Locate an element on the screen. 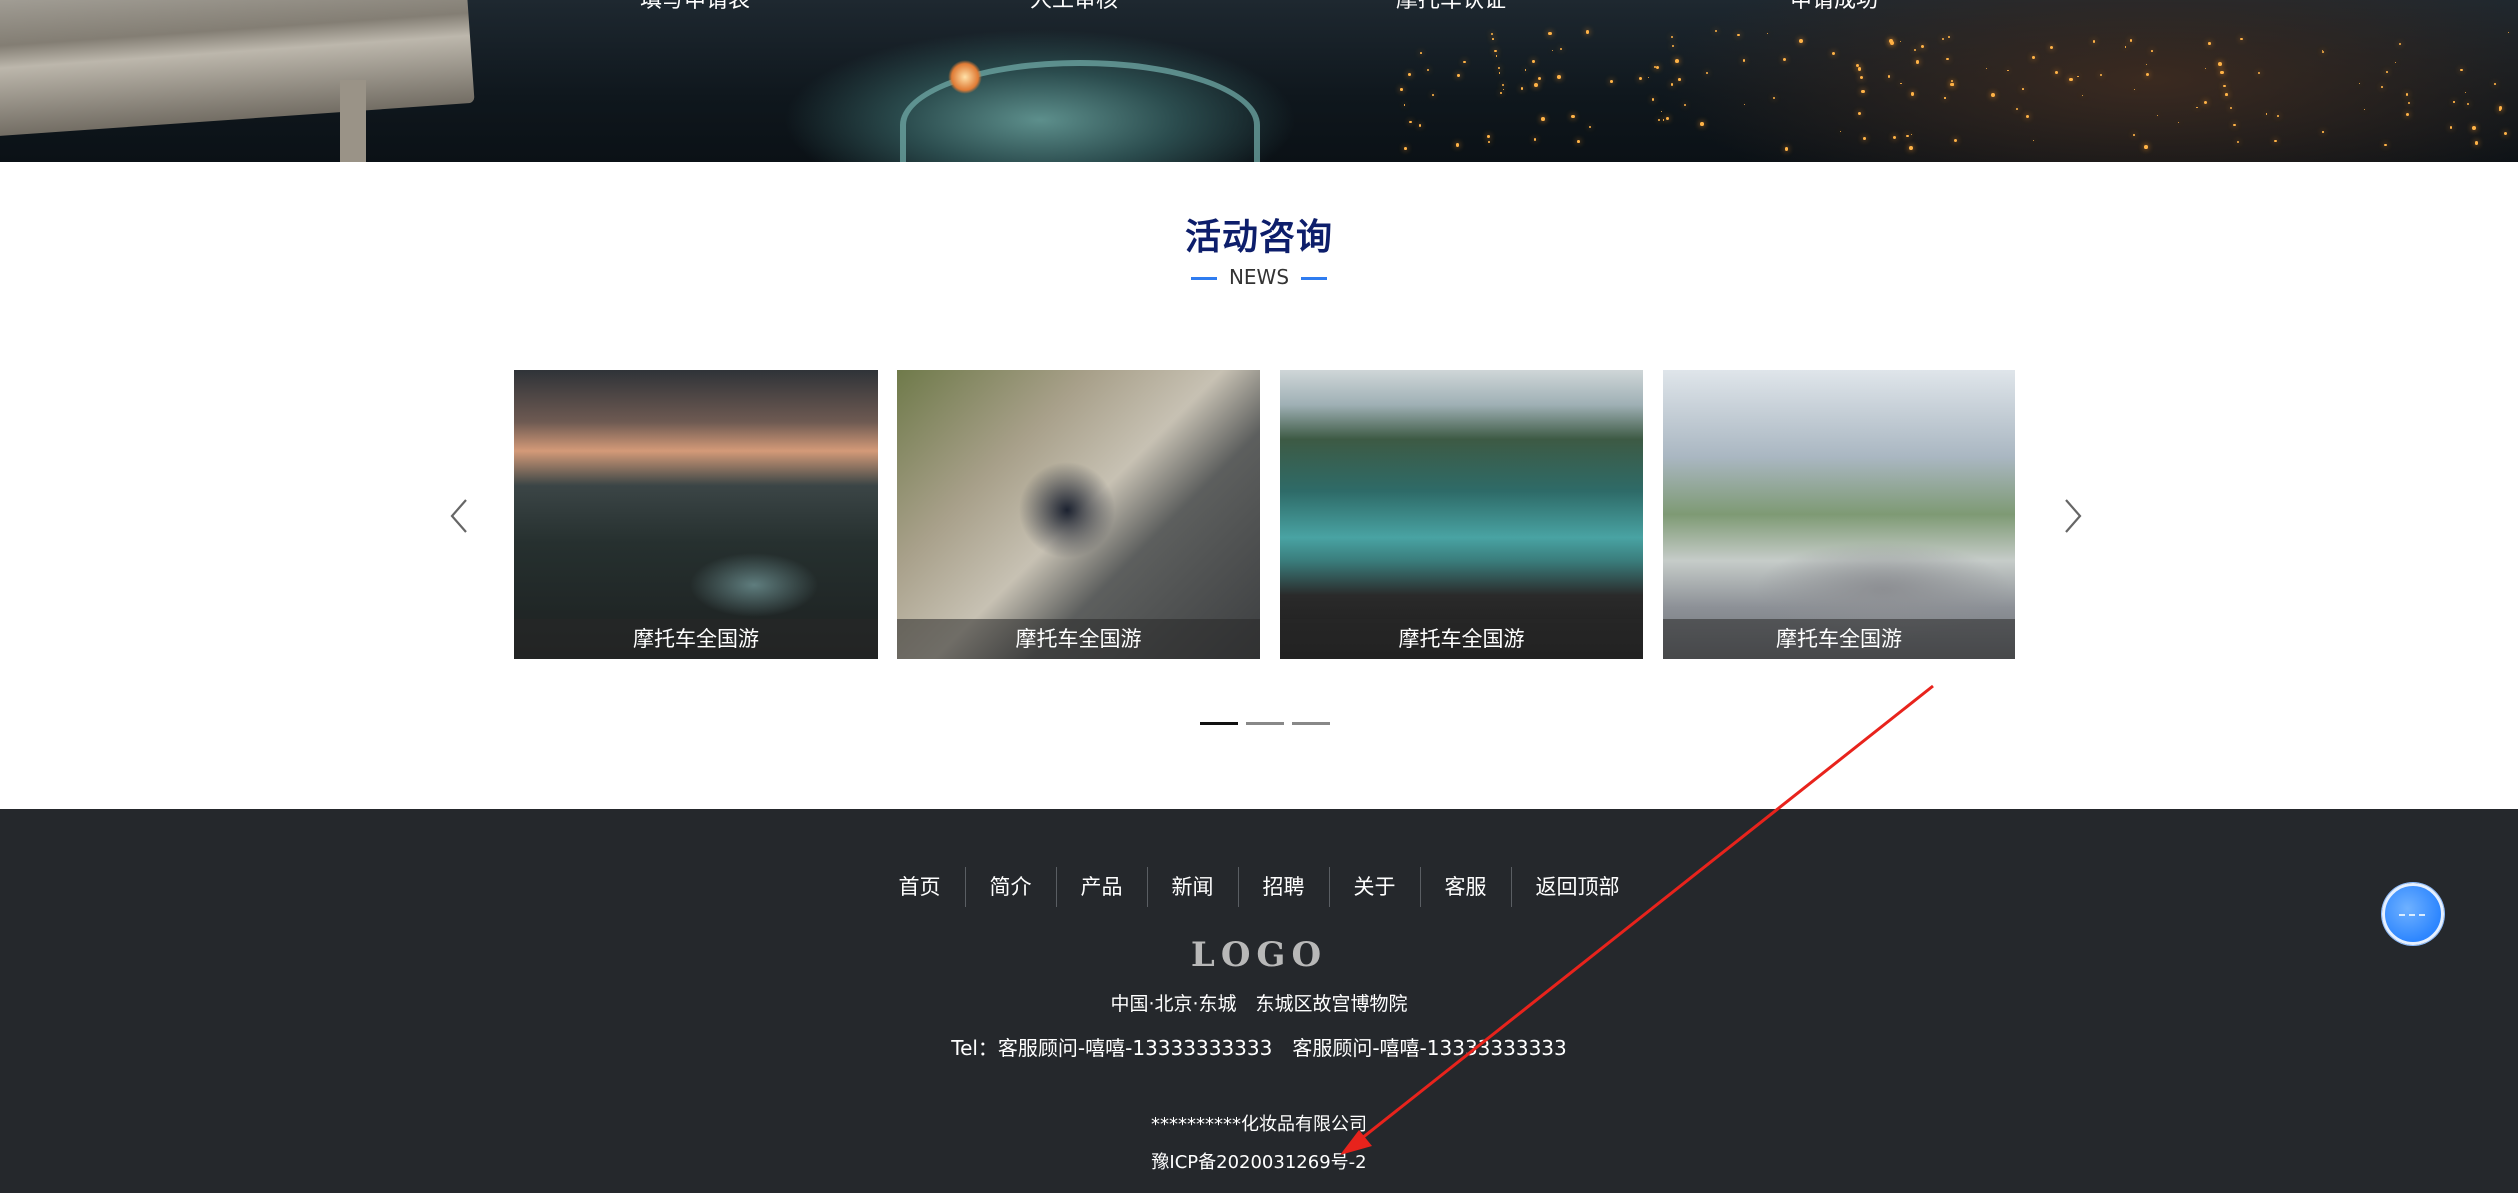 The image size is (2518, 1193). title-dash-left is located at coordinates (1203, 278).